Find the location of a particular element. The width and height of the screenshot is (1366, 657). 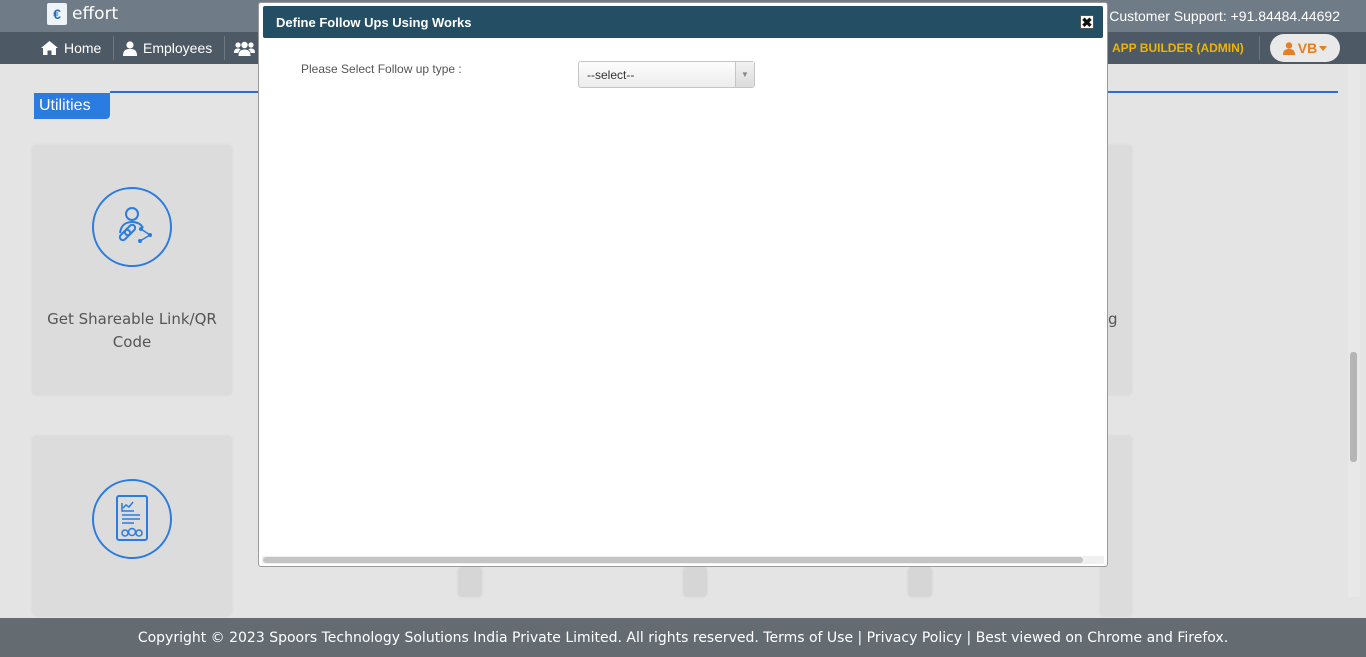

brand-logo: € effort is located at coordinates (82, 14).